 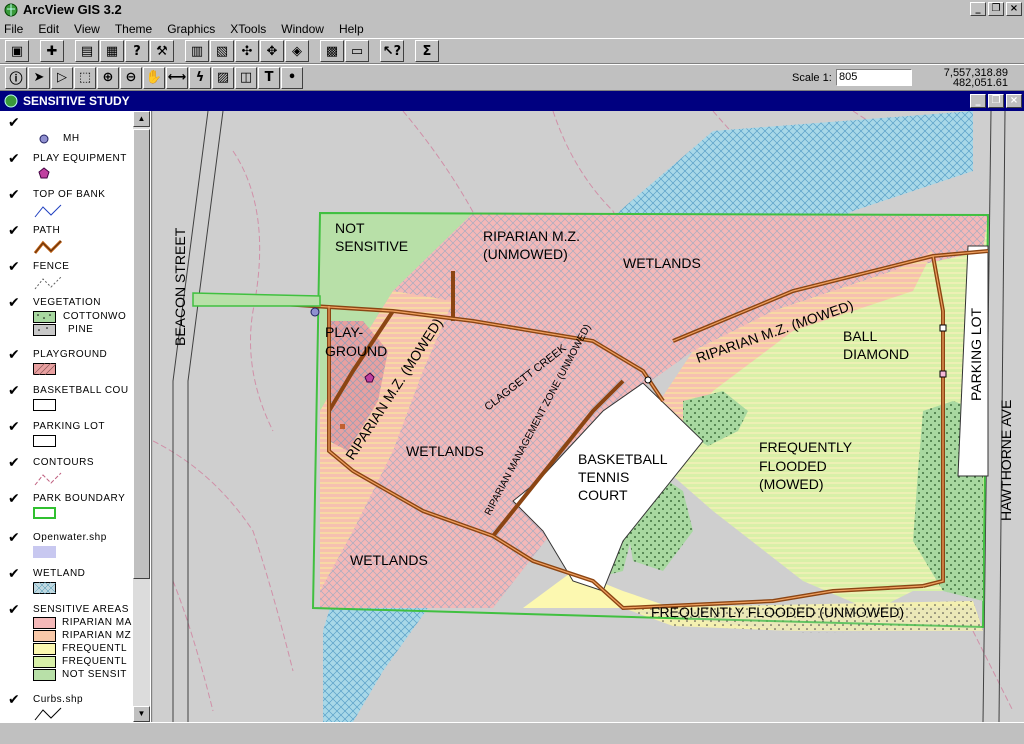 I want to click on save-project-icon: ▣, so click(x=17, y=51).